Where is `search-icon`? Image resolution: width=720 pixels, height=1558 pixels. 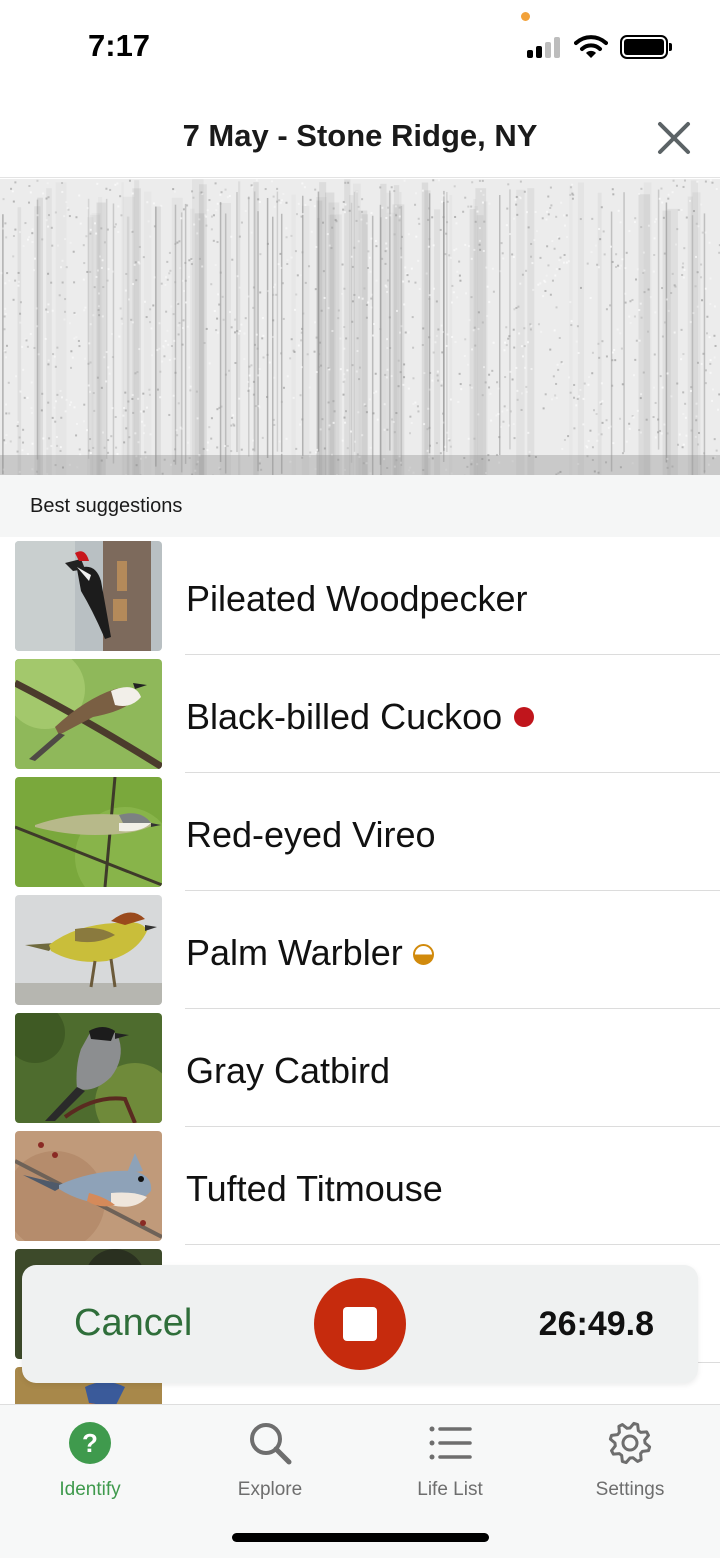 search-icon is located at coordinates (271, 1444).